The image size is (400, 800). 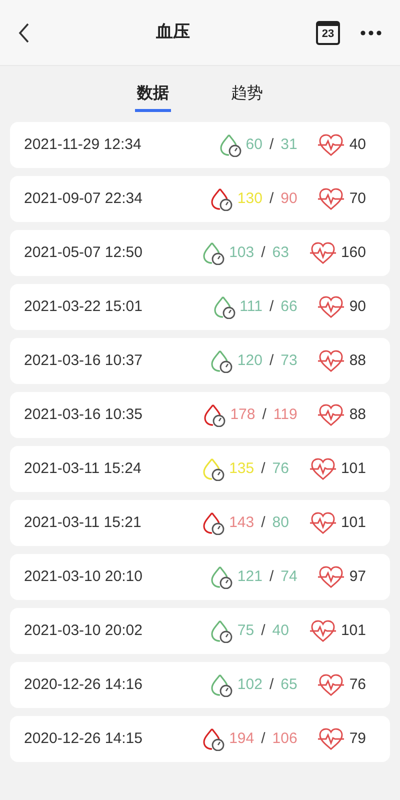 I want to click on systolic-value: 121, so click(x=249, y=576).